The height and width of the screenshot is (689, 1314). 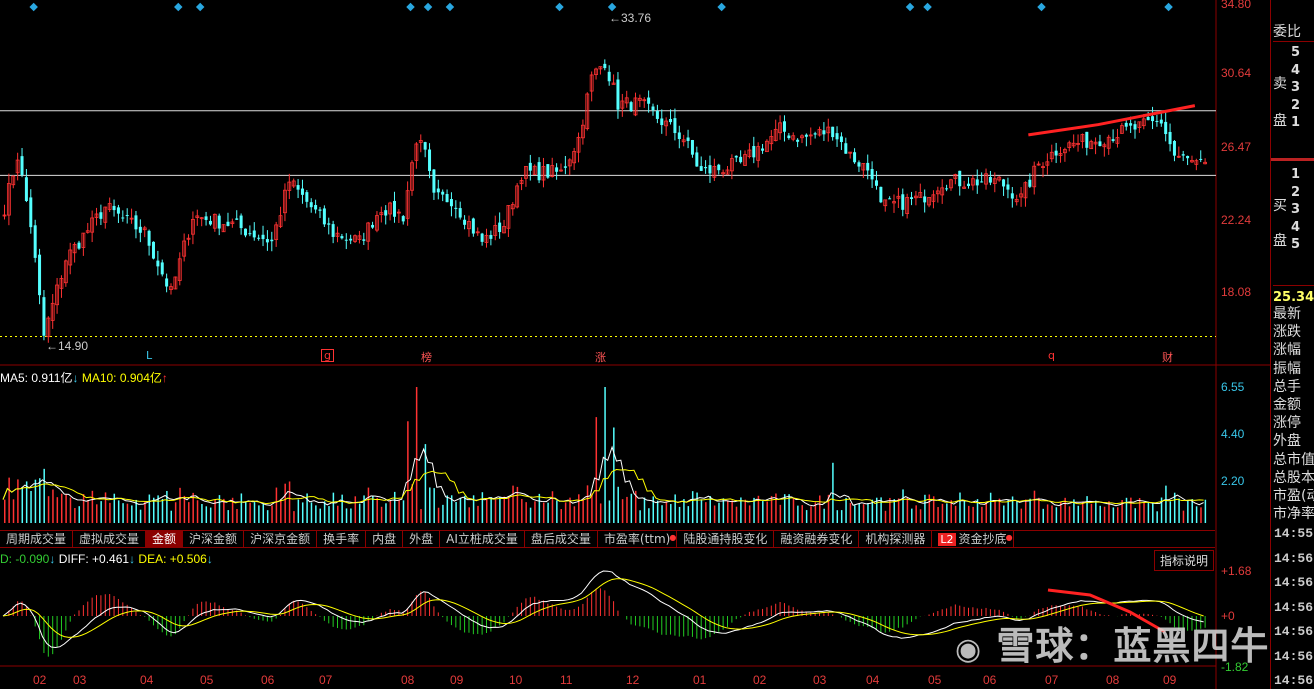 I want to click on tab-11: 陆股通持股变化, so click(x=726, y=539).